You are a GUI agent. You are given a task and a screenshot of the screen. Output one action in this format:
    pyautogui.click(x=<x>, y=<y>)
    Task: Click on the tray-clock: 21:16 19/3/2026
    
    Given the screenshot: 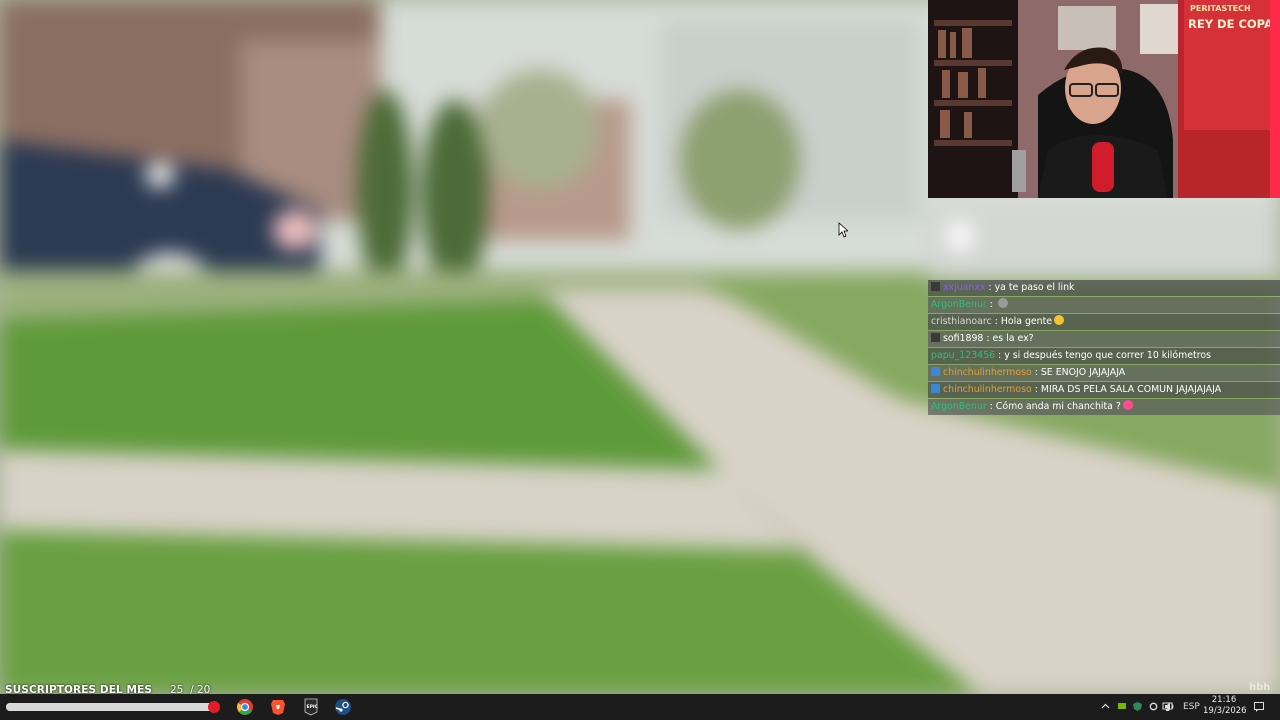 What is the action you would take?
    pyautogui.click(x=1225, y=706)
    